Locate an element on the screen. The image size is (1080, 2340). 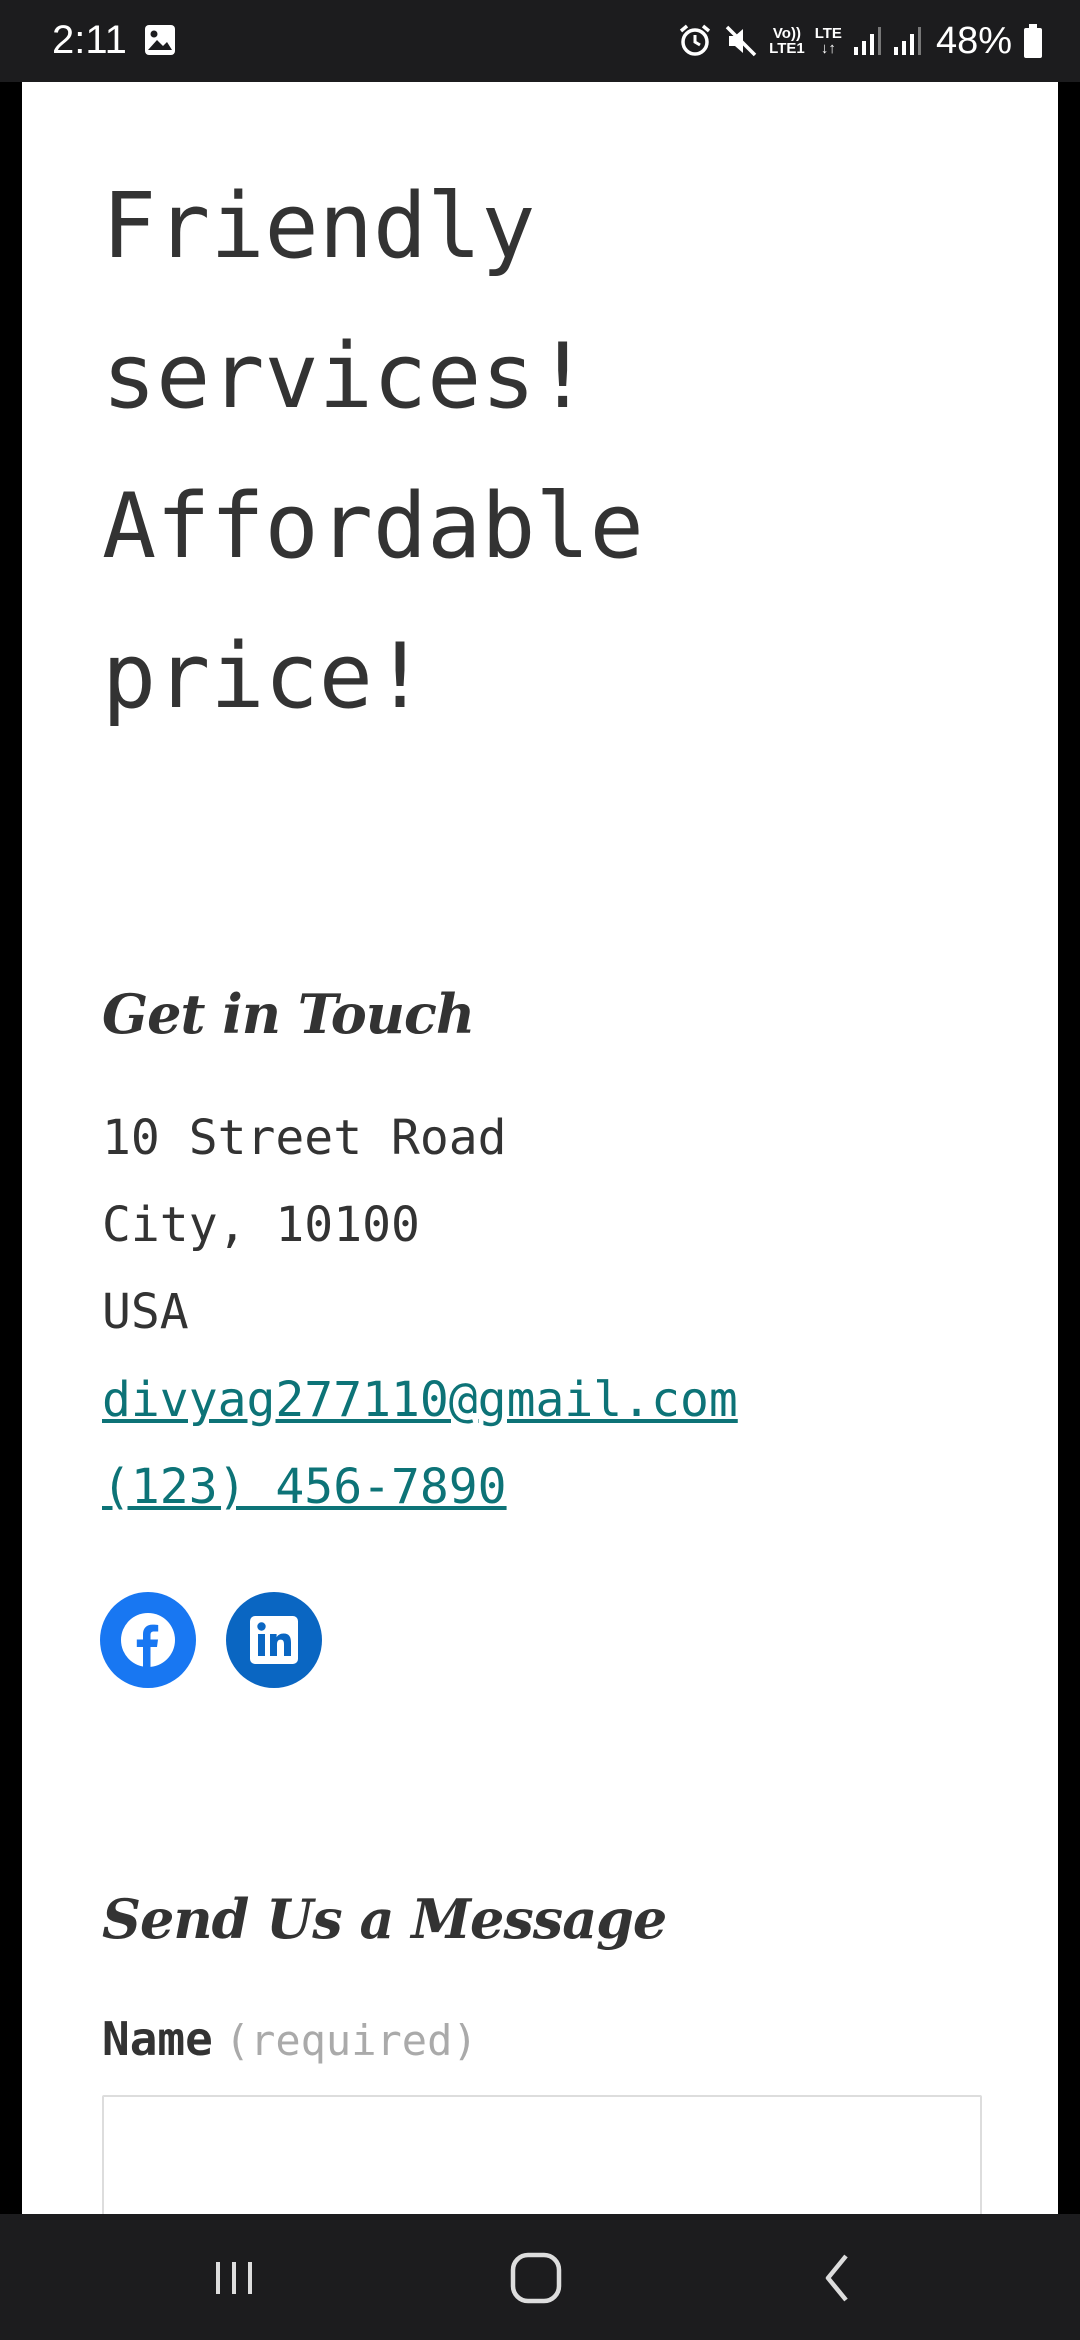
address-line-2: City, 10100 is located at coordinates (261, 1225).